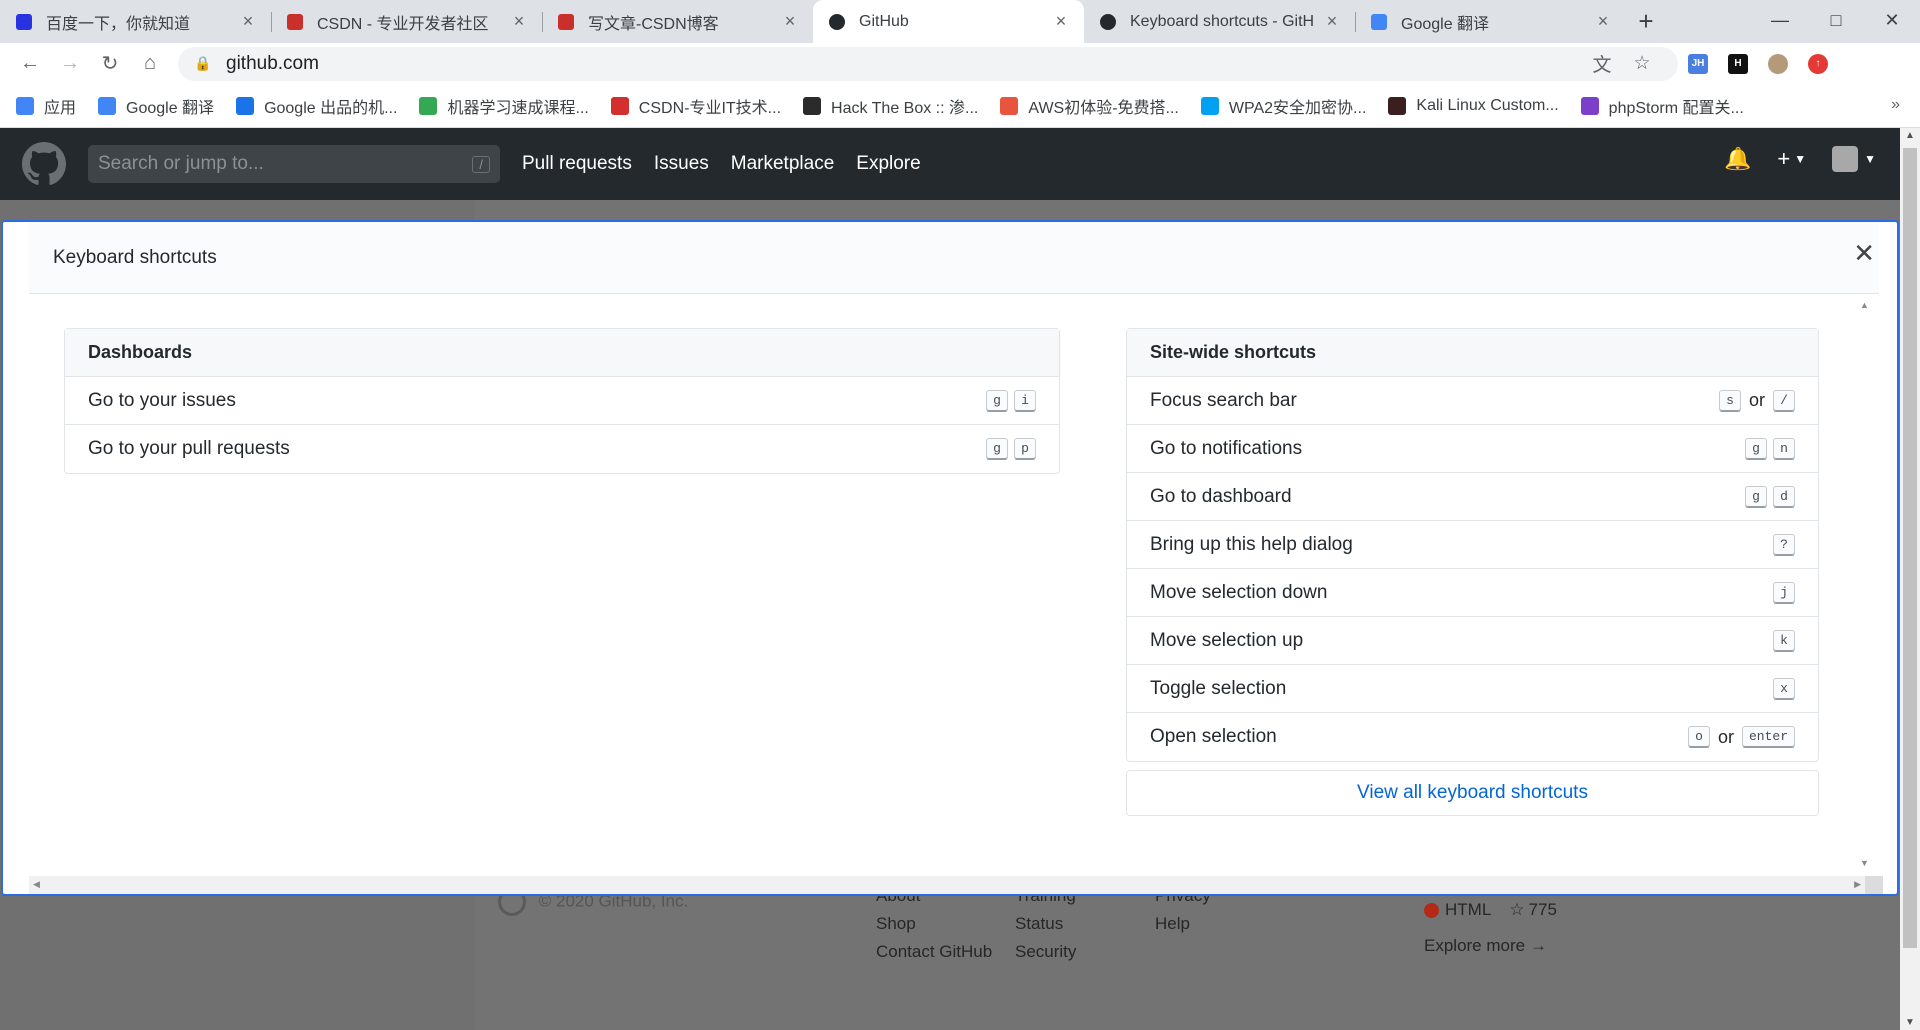 This screenshot has height=1030, width=1920. What do you see at coordinates (150, 64) in the screenshot?
I see `home-button: ⌂` at bounding box center [150, 64].